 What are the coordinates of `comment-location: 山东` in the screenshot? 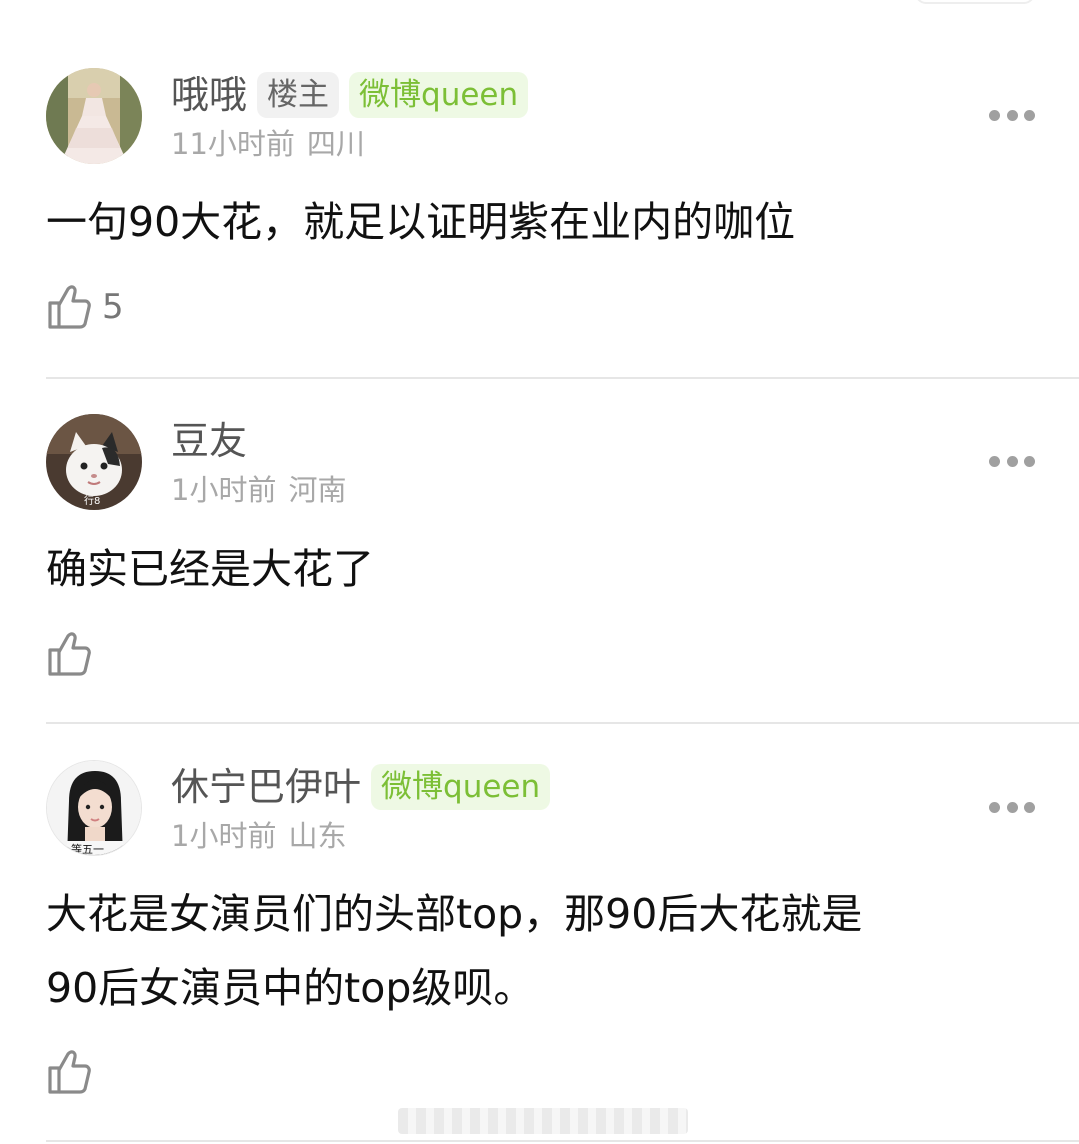 It's located at (317, 836).